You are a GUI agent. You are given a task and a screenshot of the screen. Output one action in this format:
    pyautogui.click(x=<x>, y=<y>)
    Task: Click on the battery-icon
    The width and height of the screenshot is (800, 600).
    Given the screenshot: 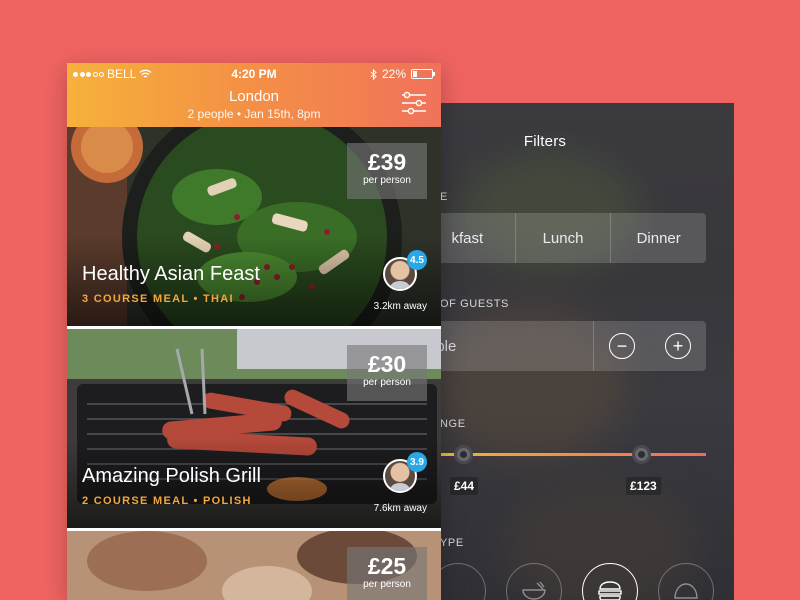 What is the action you would take?
    pyautogui.click(x=423, y=74)
    